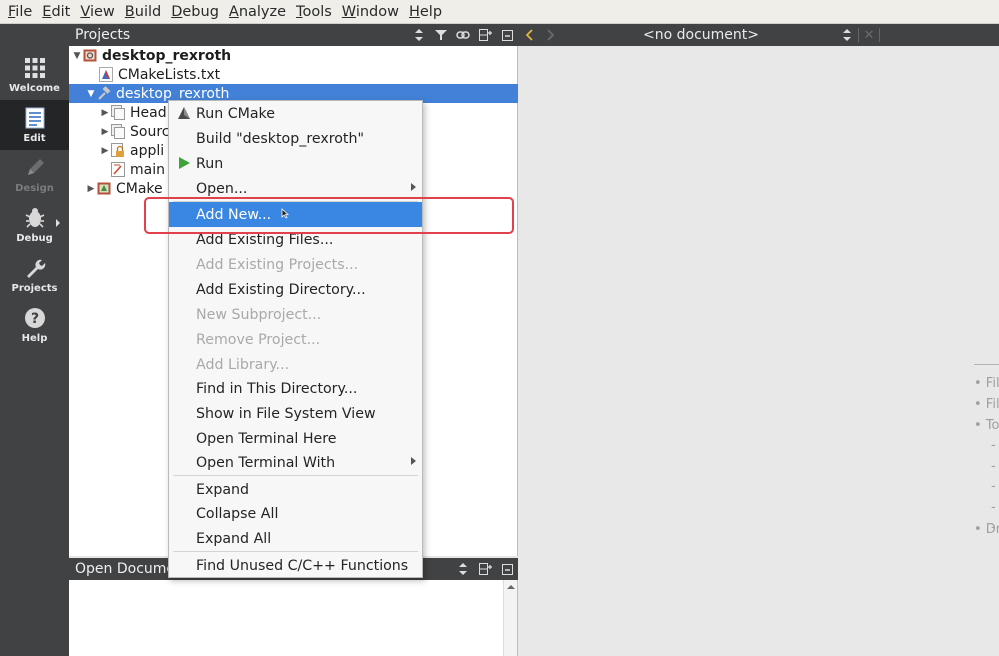 This screenshot has height=656, width=999. Describe the element at coordinates (370, 12) in the screenshot. I see `menu-window: Window` at that location.